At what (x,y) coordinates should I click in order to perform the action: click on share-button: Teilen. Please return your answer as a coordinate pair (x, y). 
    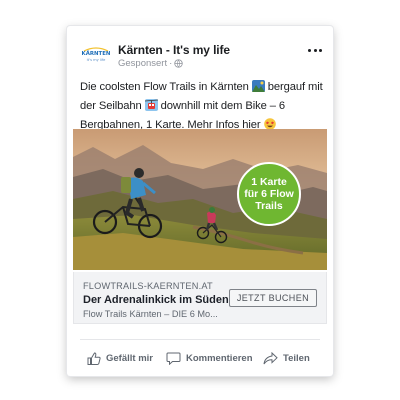
    Looking at the image, I should click on (286, 358).